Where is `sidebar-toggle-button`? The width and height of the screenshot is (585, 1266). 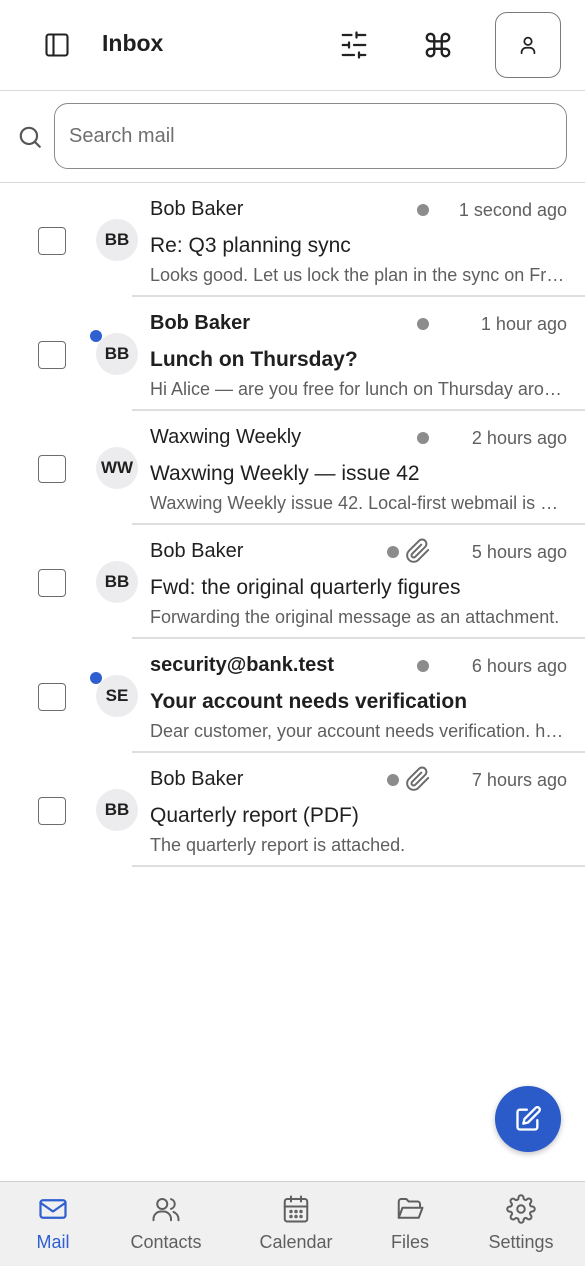
sidebar-toggle-button is located at coordinates (57, 45).